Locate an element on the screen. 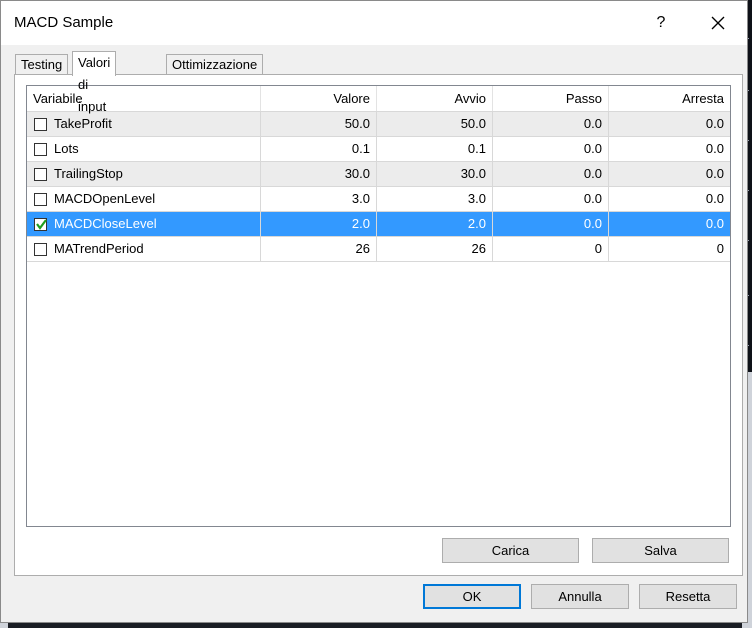  variable-name: TrailingStop is located at coordinates (88, 173).